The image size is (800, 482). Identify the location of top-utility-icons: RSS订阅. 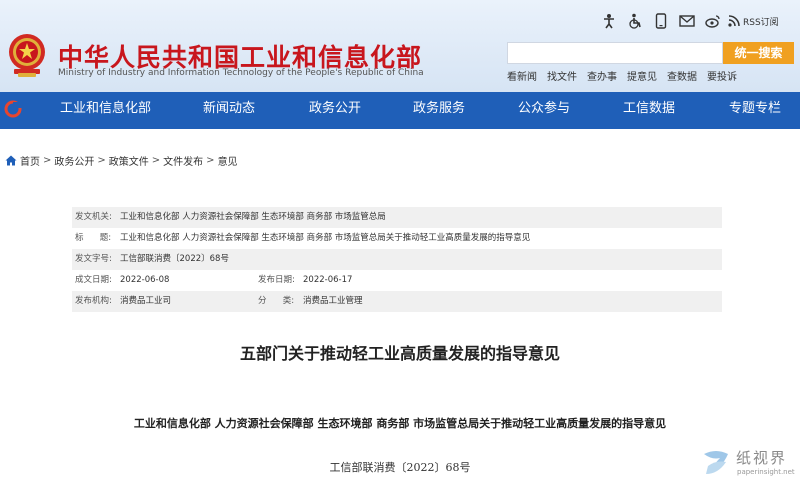
(687, 21).